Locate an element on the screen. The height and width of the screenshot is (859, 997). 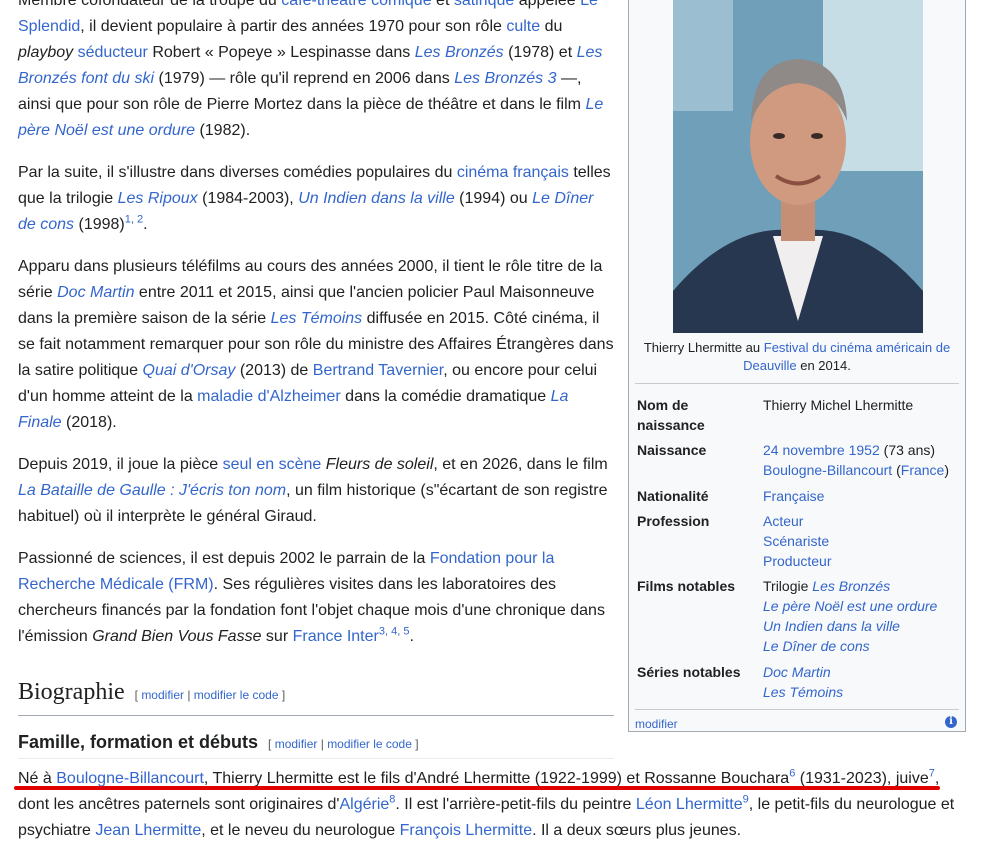
link-seducteur: séducteur is located at coordinates (113, 52).